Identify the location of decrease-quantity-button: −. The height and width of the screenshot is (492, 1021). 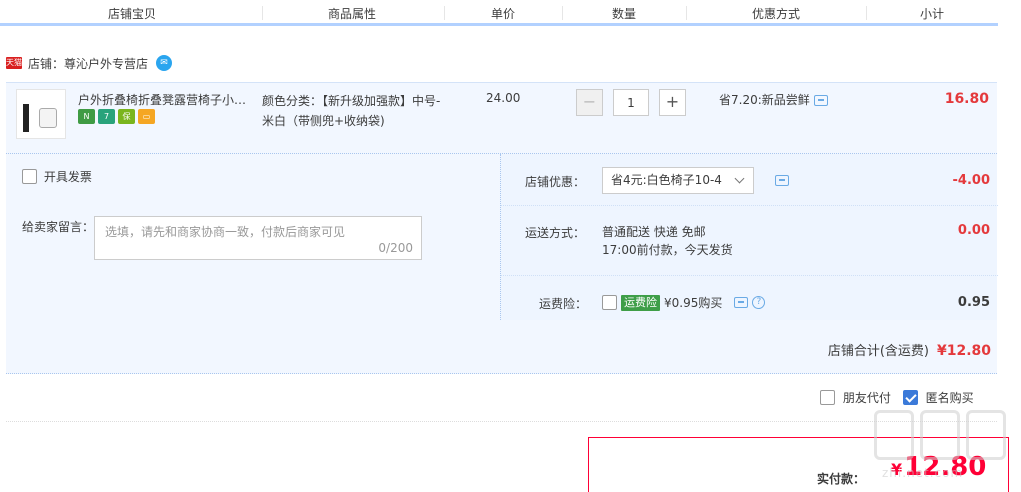
(589, 102).